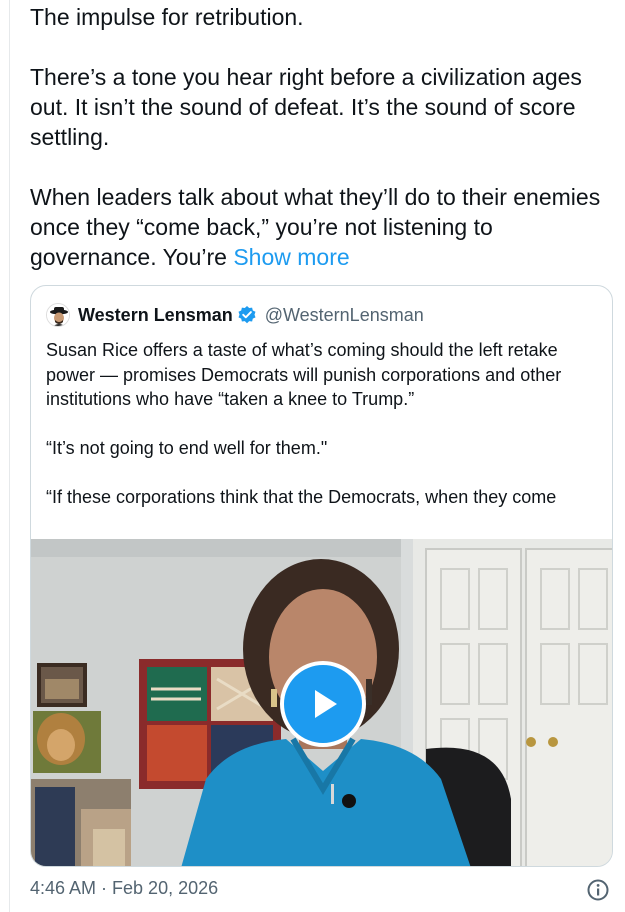 This screenshot has height=912, width=625. What do you see at coordinates (167, 17) in the screenshot?
I see `tweet-line-1: The impulse for retribution.` at bounding box center [167, 17].